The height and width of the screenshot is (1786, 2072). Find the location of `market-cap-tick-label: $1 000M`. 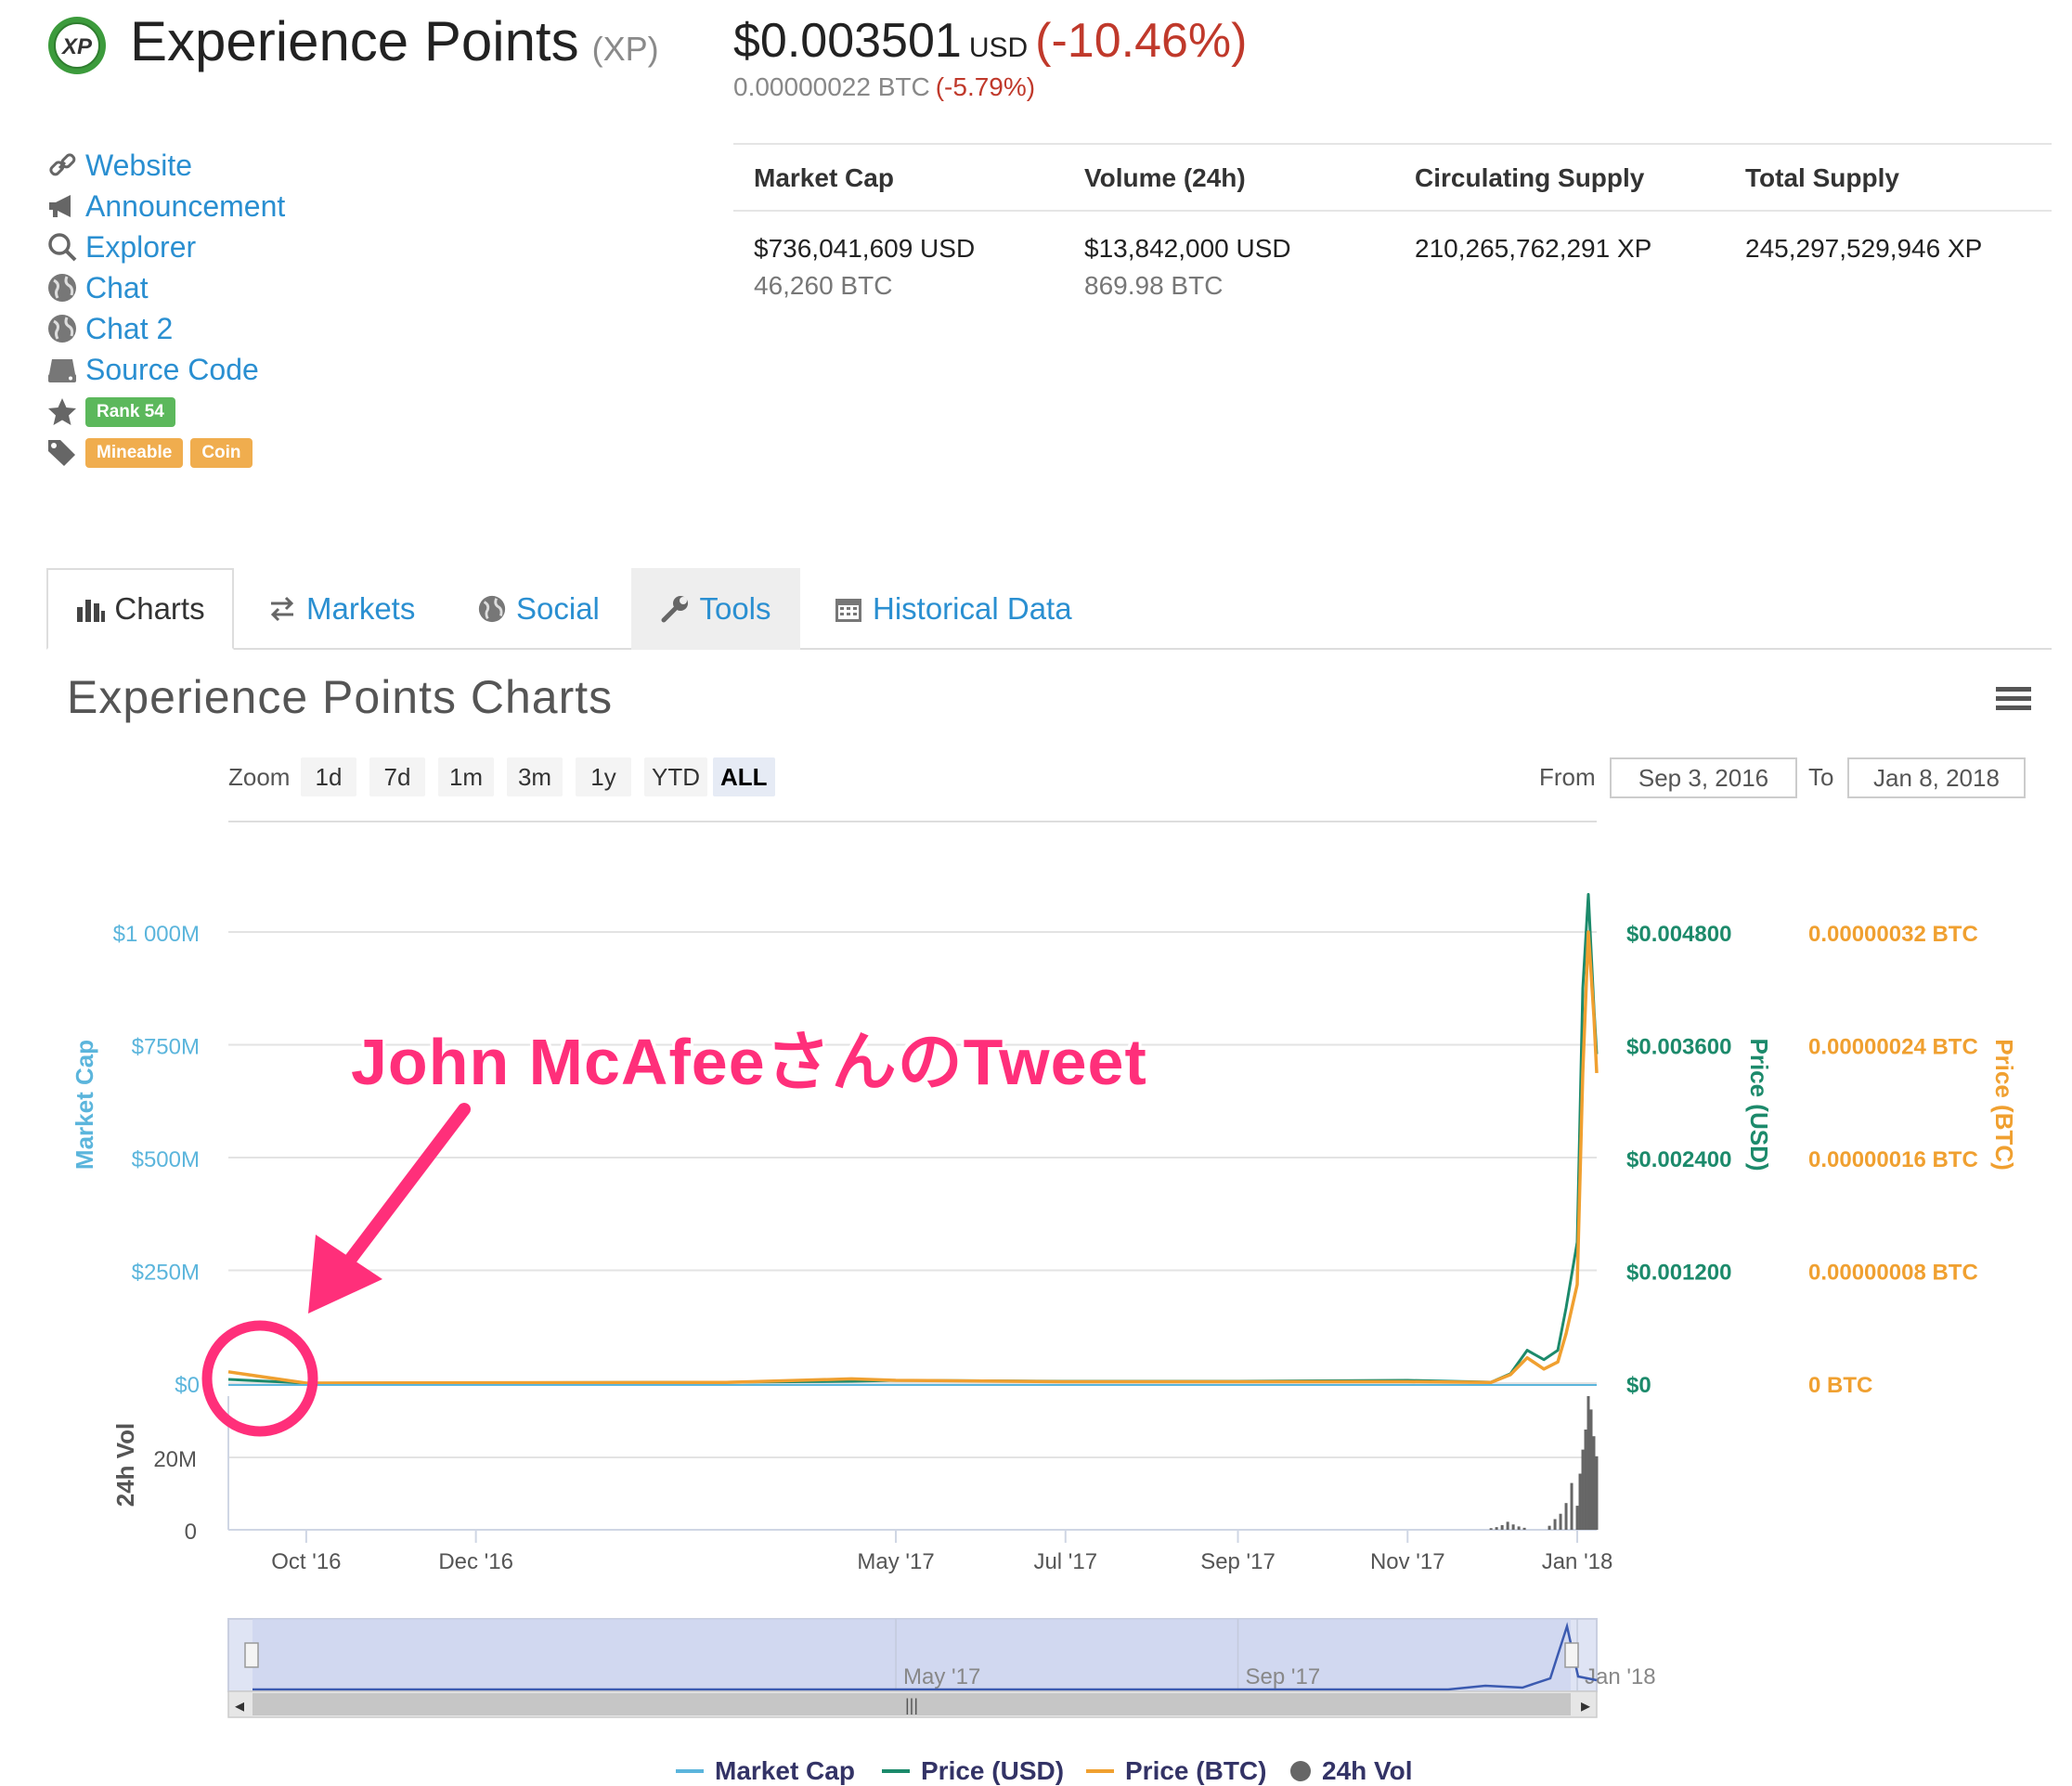

market-cap-tick-label: $1 000M is located at coordinates (156, 934).